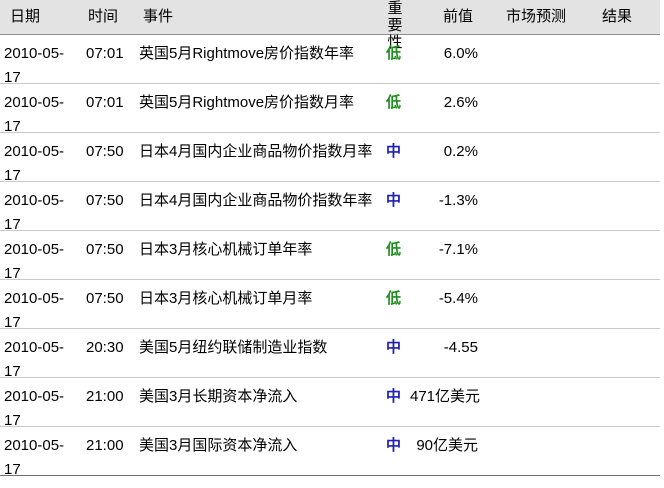 Image resolution: width=664 pixels, height=488 pixels. What do you see at coordinates (460, 53) in the screenshot?
I see `previous-value-cell: 6.0%` at bounding box center [460, 53].